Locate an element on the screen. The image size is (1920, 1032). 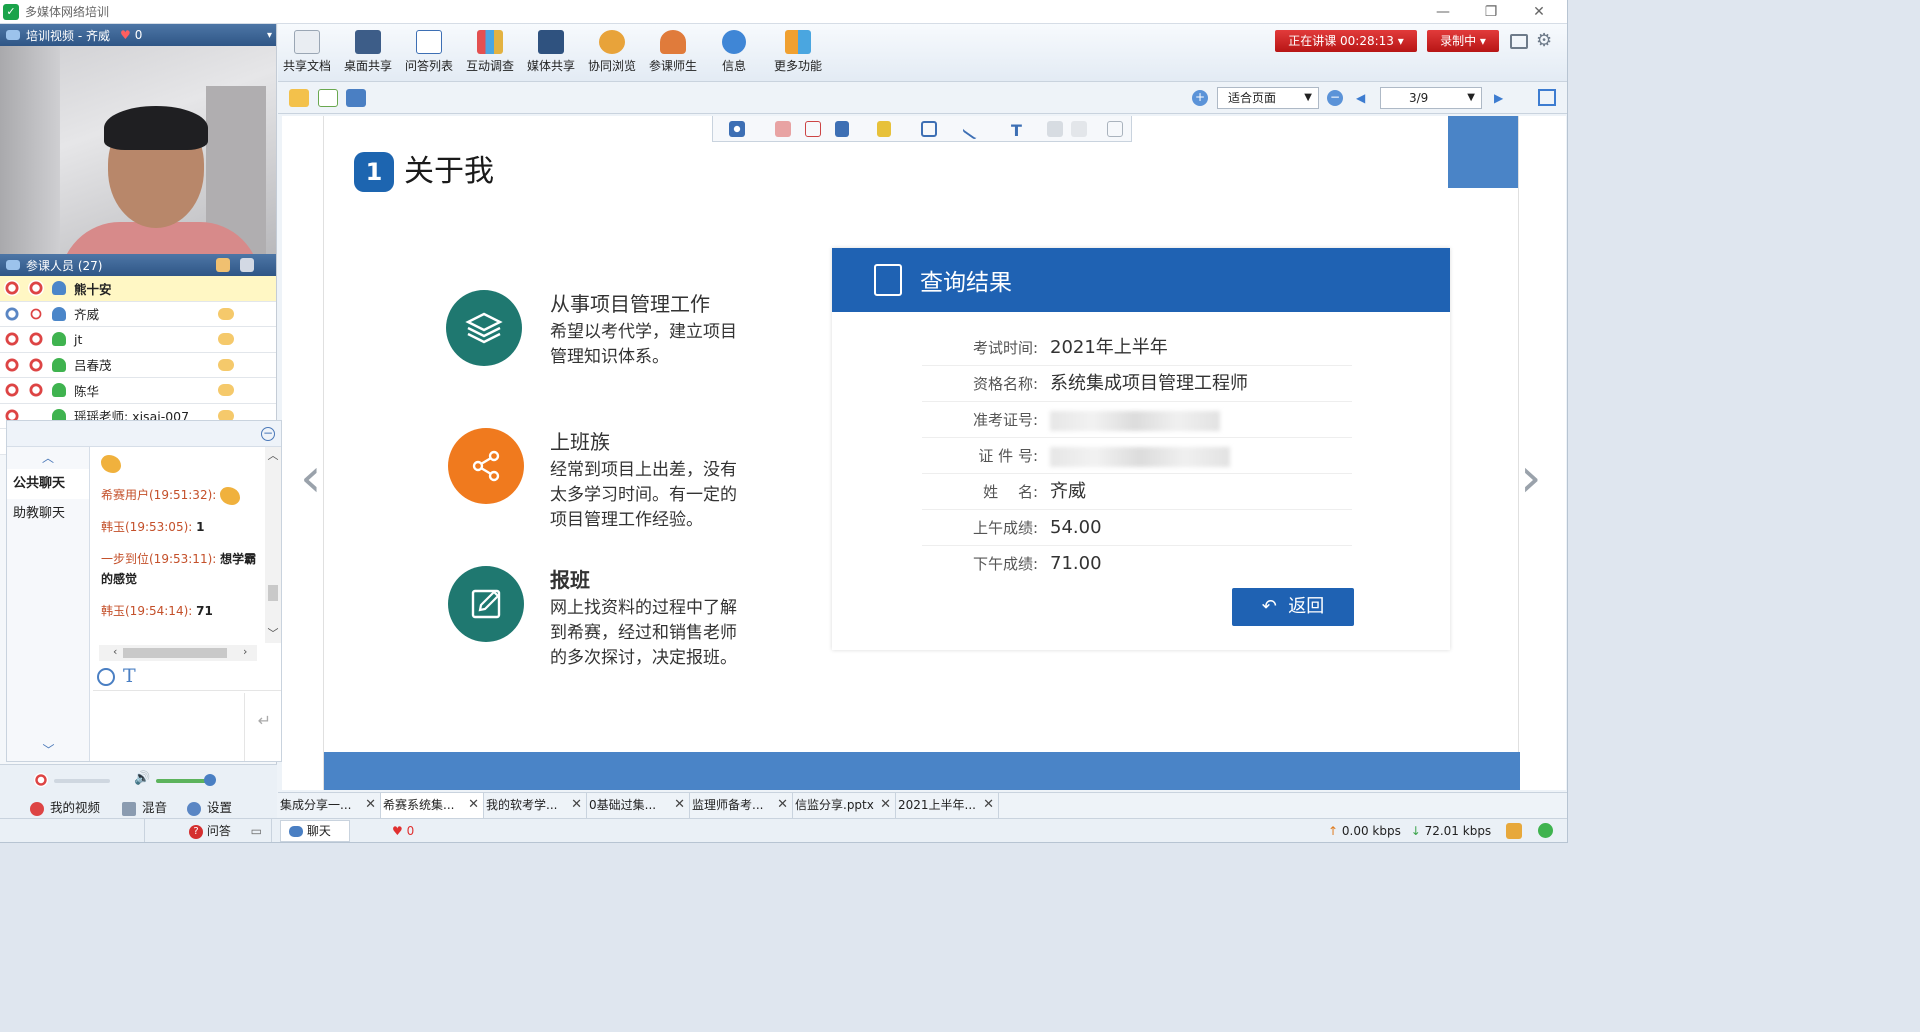
tab-public-chat: 公共聊天 is located at coordinates (48, 484).